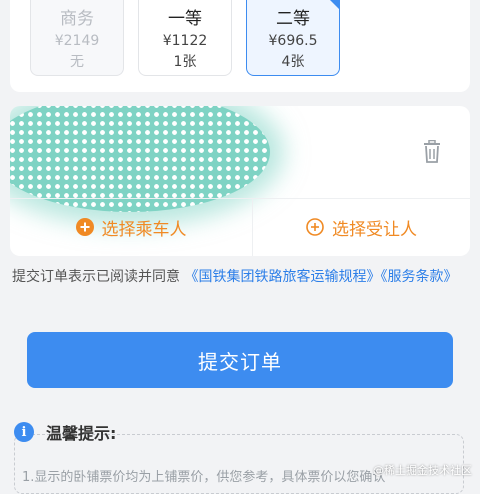  Describe the element at coordinates (81, 433) in the screenshot. I see `tips-title: 温馨提示:` at that location.